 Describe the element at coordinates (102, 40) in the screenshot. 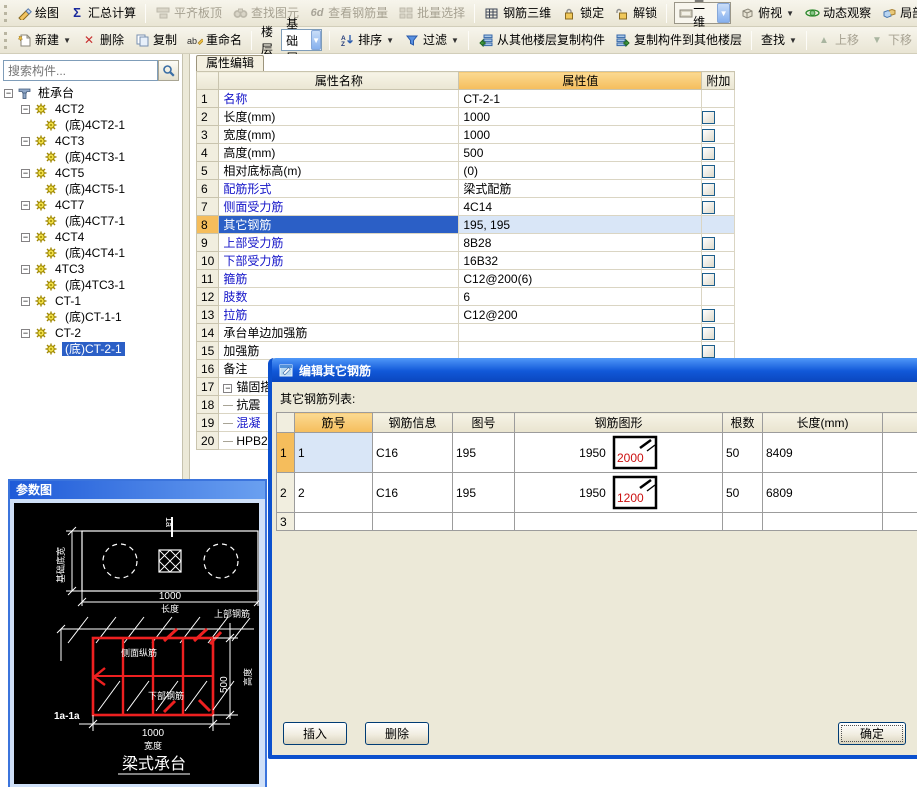

I see `delete-button: ✕ 删除` at that location.